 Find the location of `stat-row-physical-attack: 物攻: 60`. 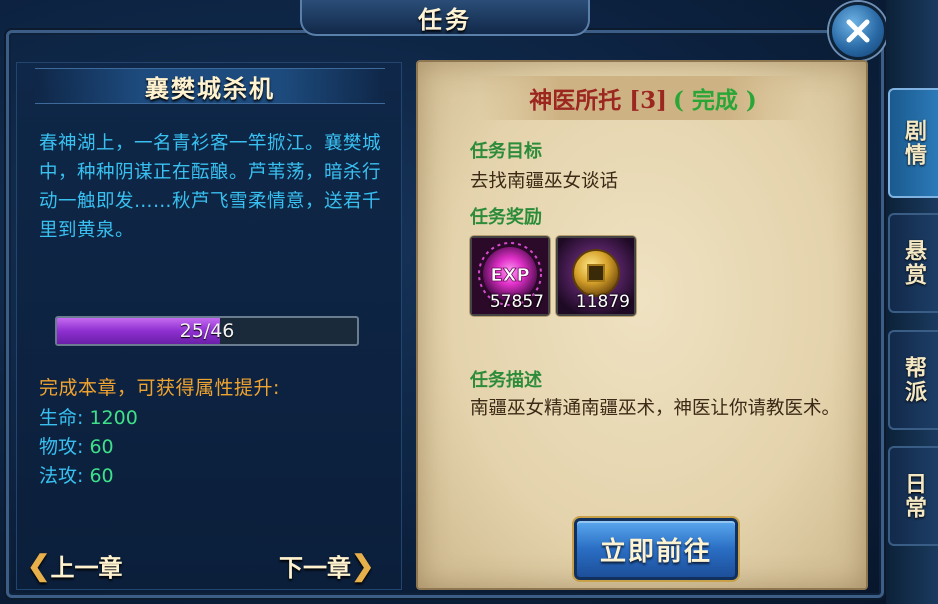

stat-row-physical-attack: 物攻: 60 is located at coordinates (76, 445).